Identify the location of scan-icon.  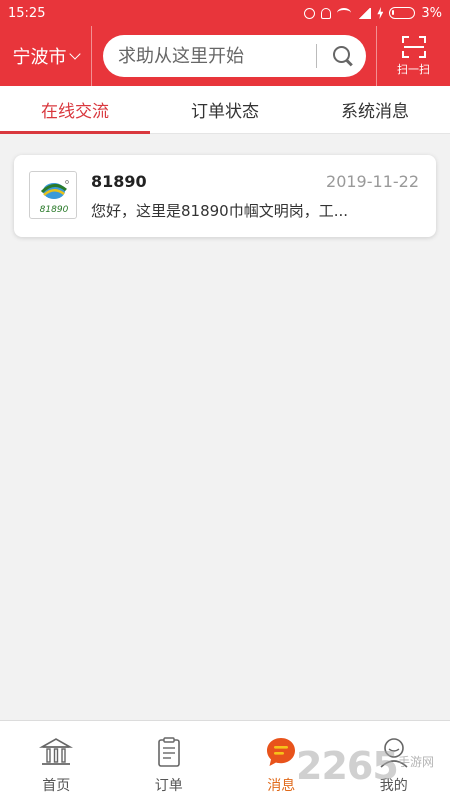
(413, 46).